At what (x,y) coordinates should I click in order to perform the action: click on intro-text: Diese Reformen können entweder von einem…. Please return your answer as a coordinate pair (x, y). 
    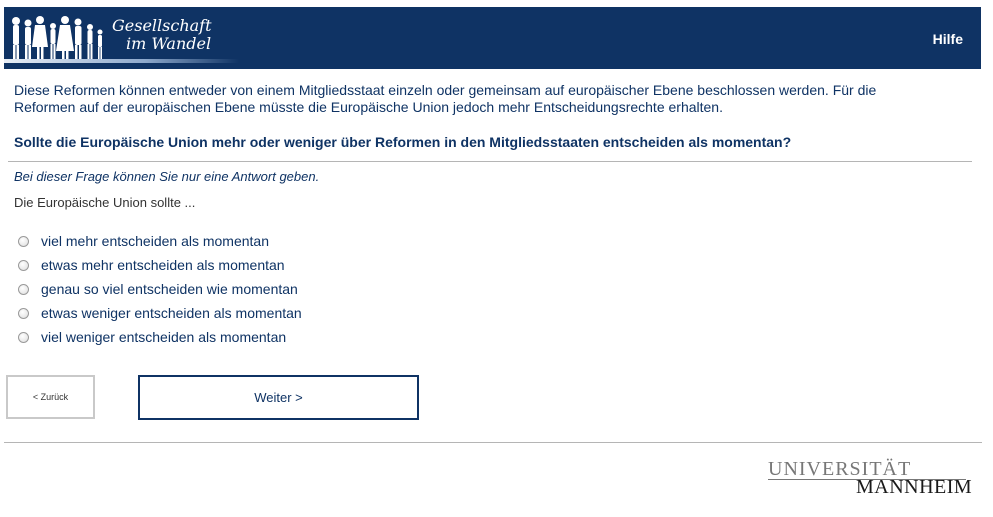
    Looking at the image, I should click on (445, 98).